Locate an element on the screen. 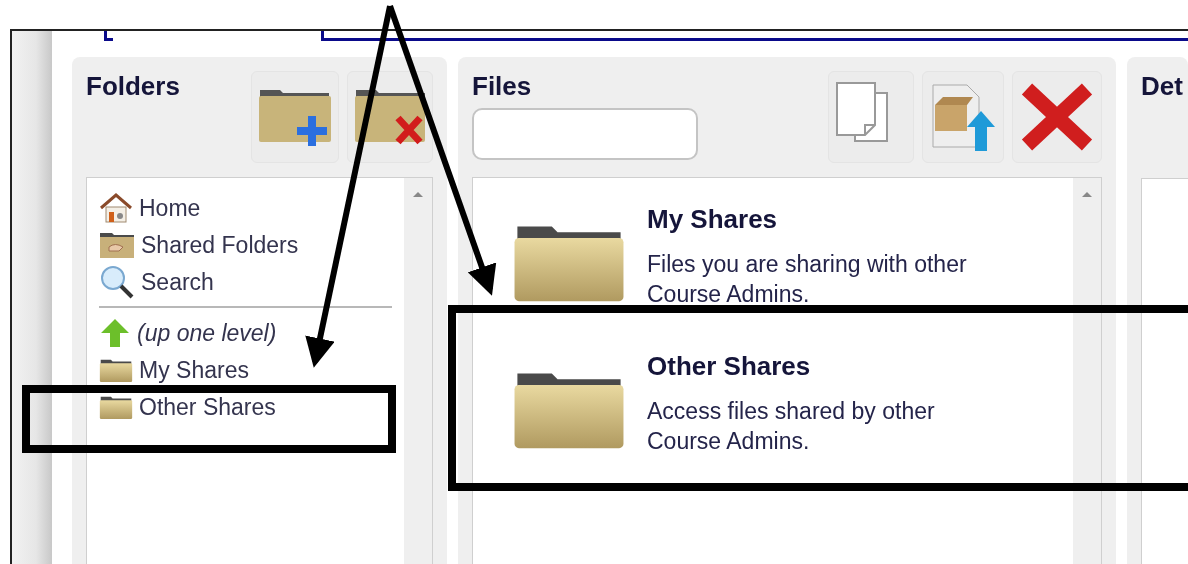 This screenshot has width=1188, height=564. up-arrow-icon is located at coordinates (115, 333).